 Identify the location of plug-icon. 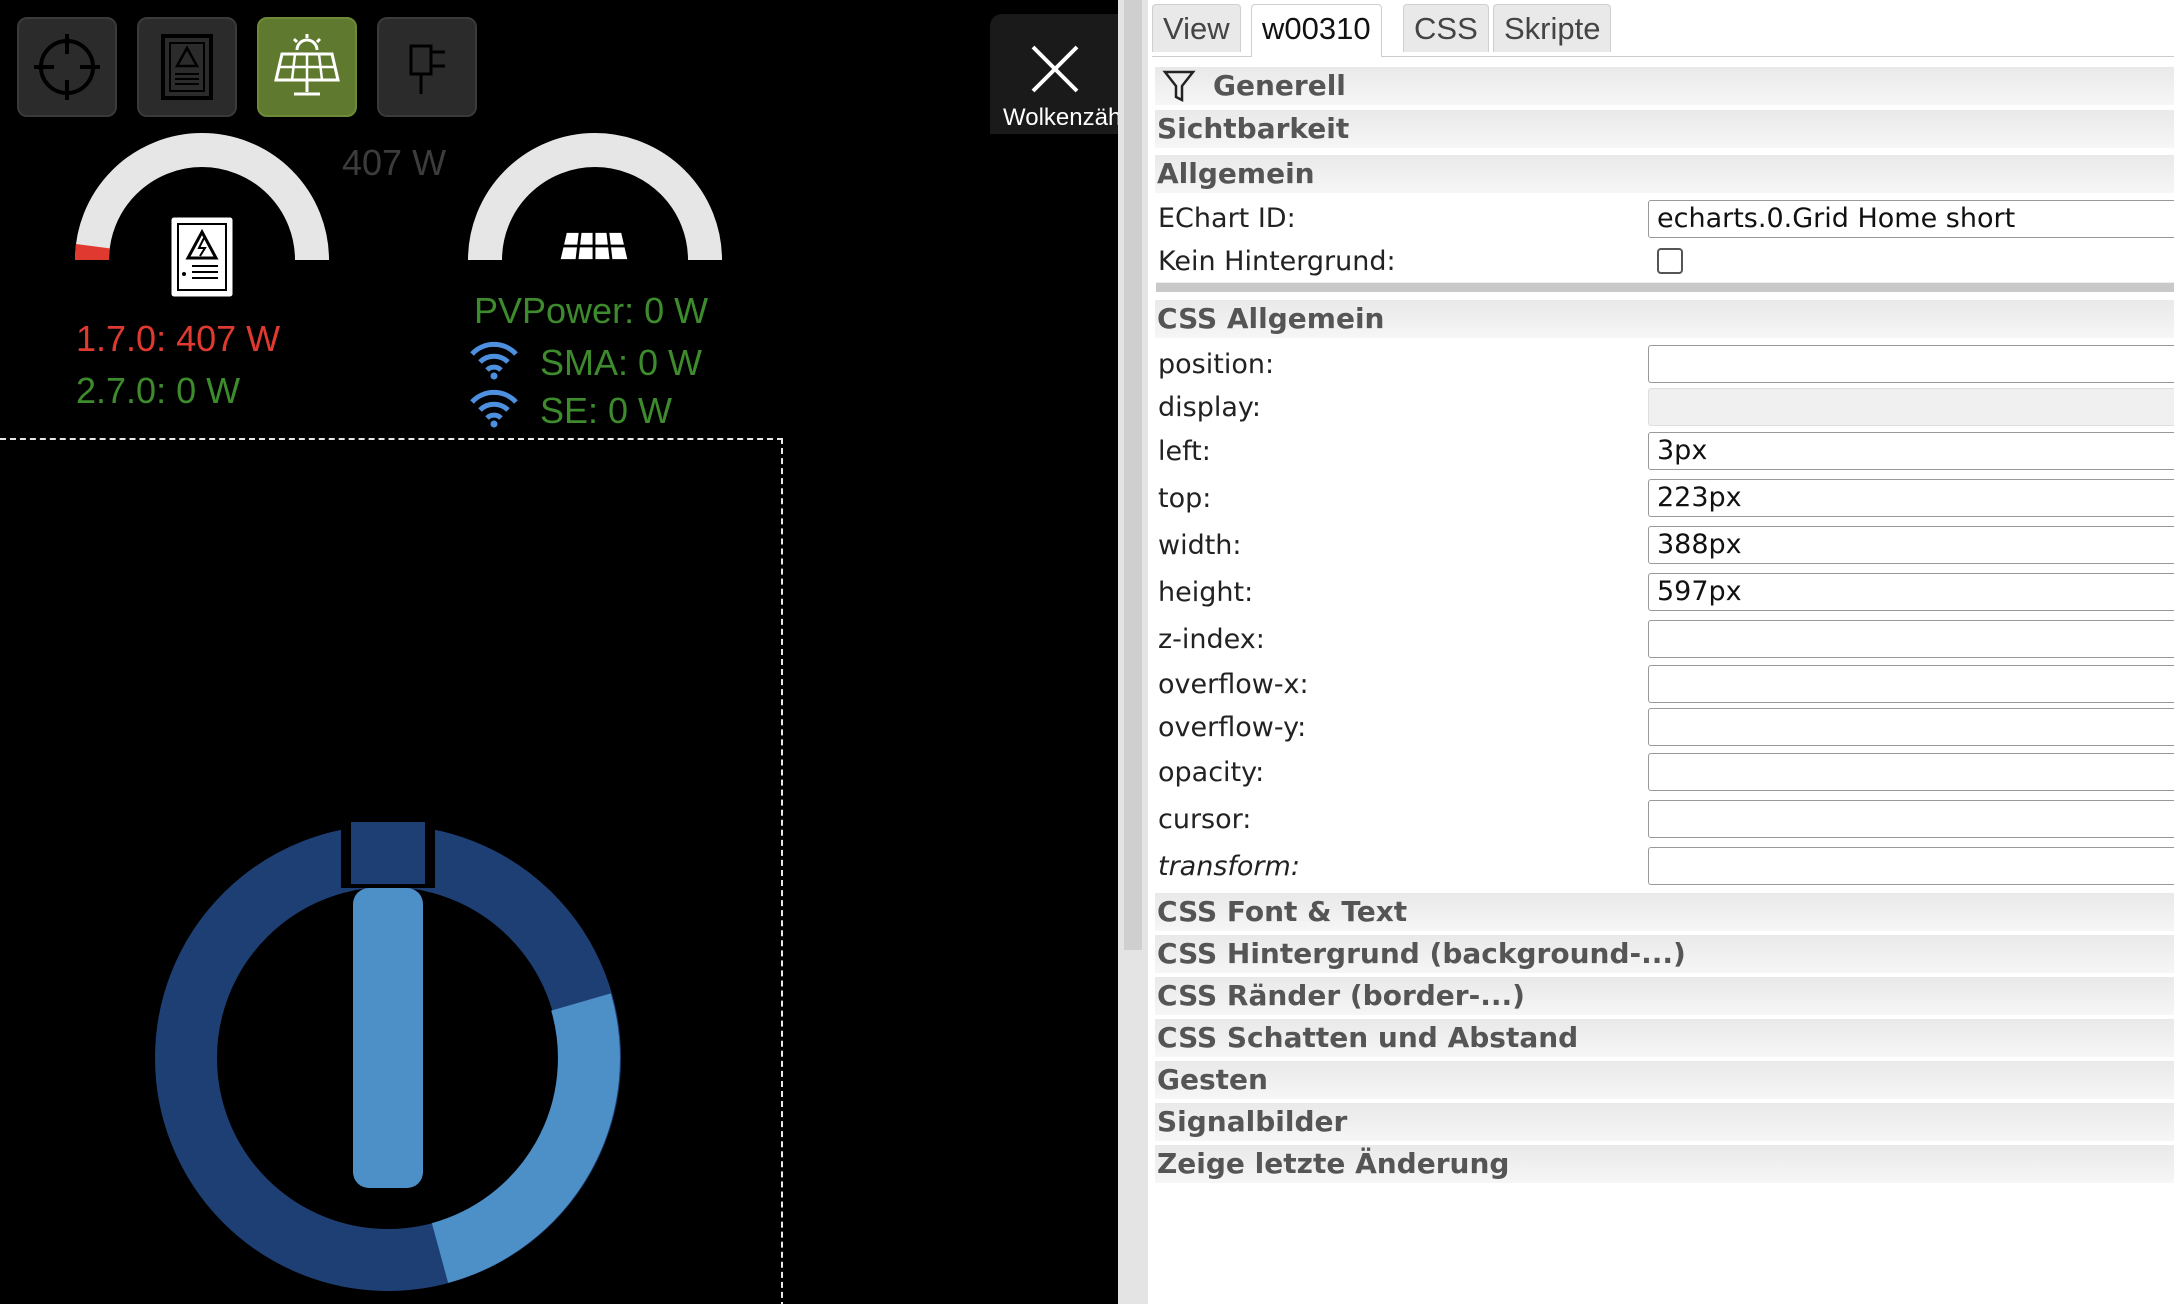
(427, 69).